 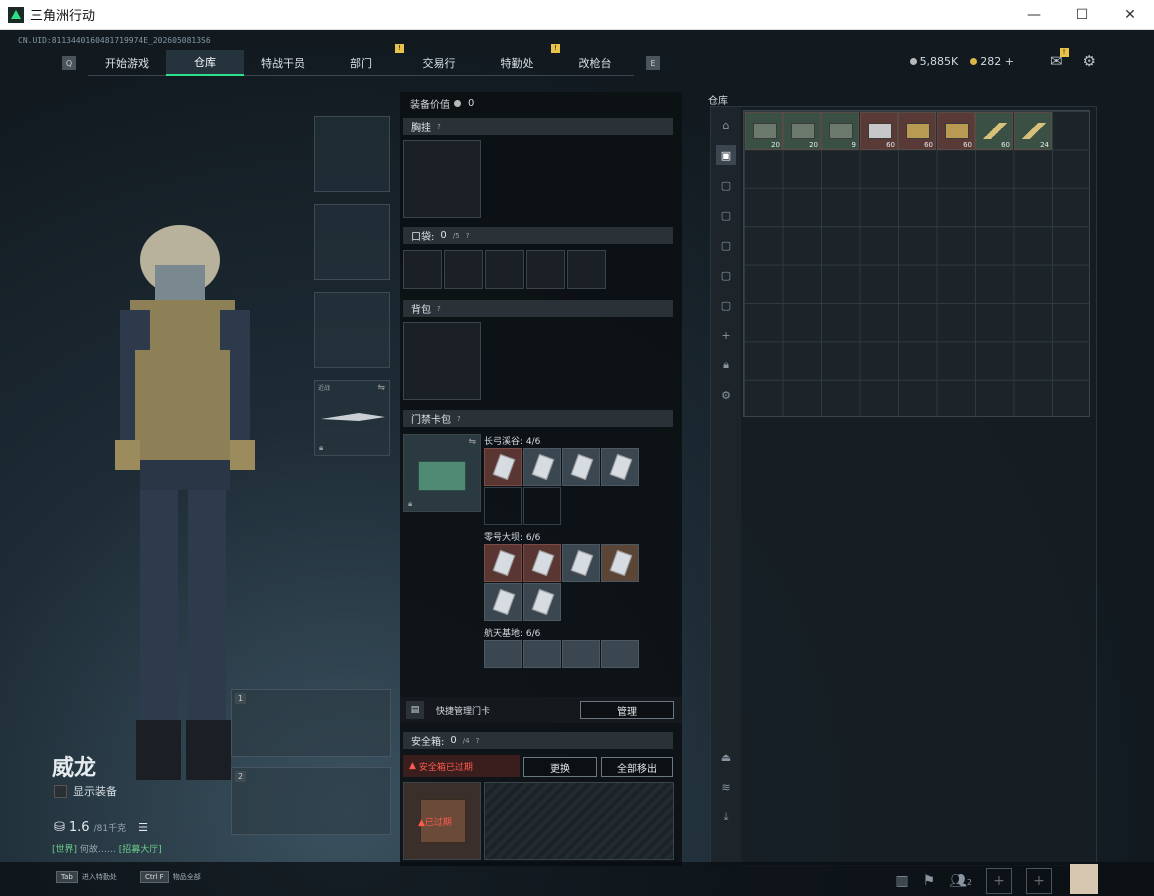 I want to click on stats-icon: ▥, so click(x=901, y=881).